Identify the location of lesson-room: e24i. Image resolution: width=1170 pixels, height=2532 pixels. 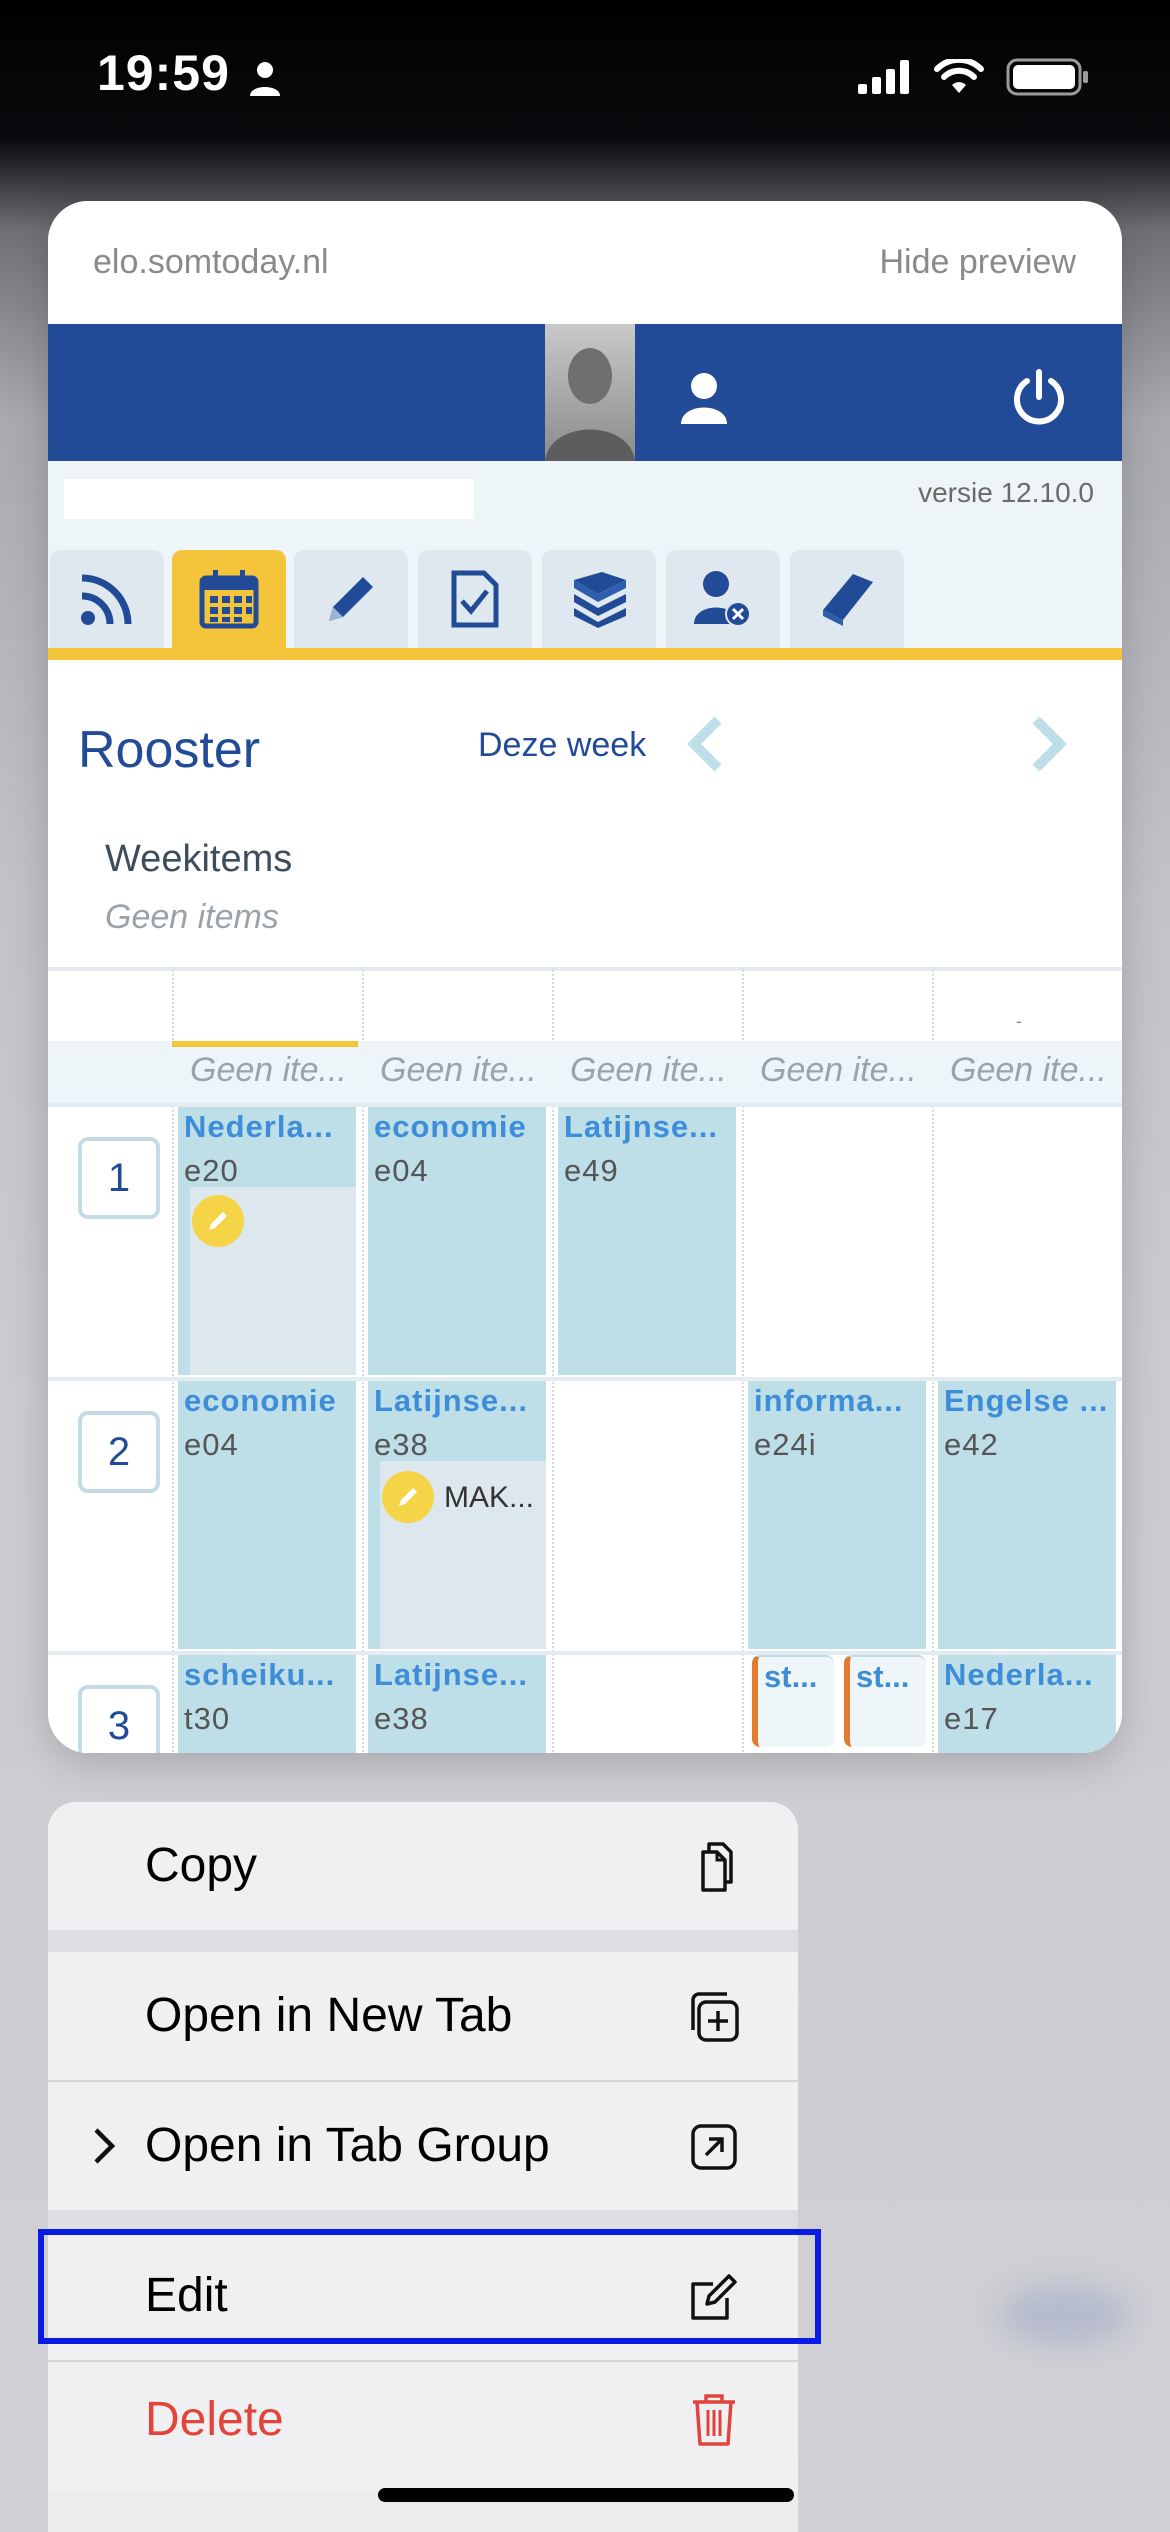
(785, 1444).